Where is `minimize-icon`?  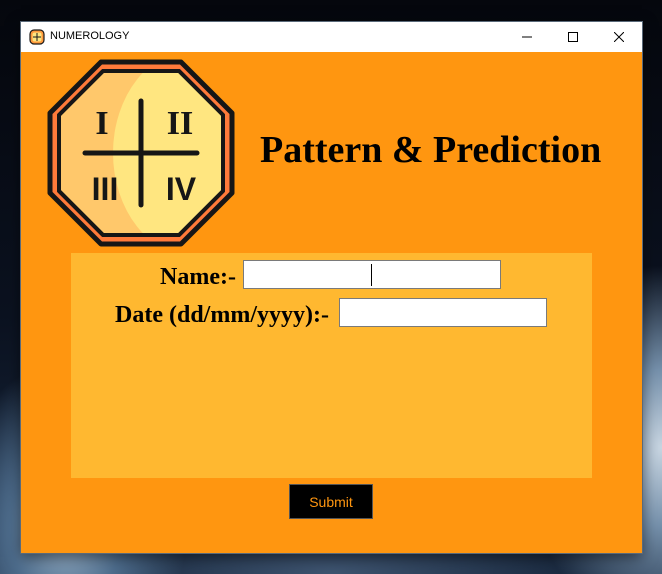
minimize-icon is located at coordinates (527, 37).